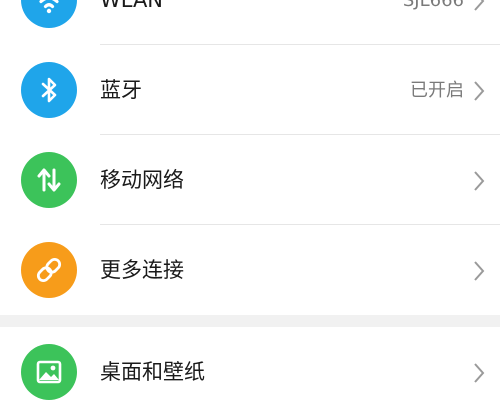  I want to click on link-icon-circle, so click(49, 270).